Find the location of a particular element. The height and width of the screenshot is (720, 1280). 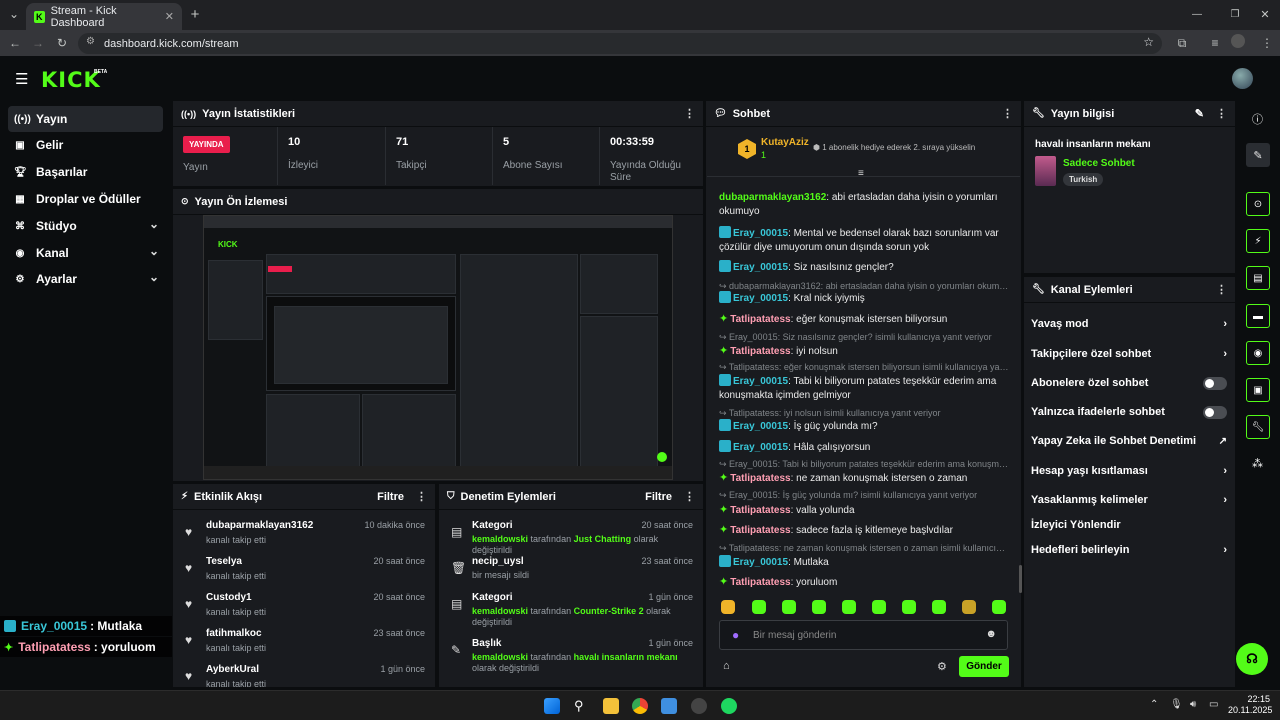

category-name: Sadece Sohbet is located at coordinates (1099, 163).